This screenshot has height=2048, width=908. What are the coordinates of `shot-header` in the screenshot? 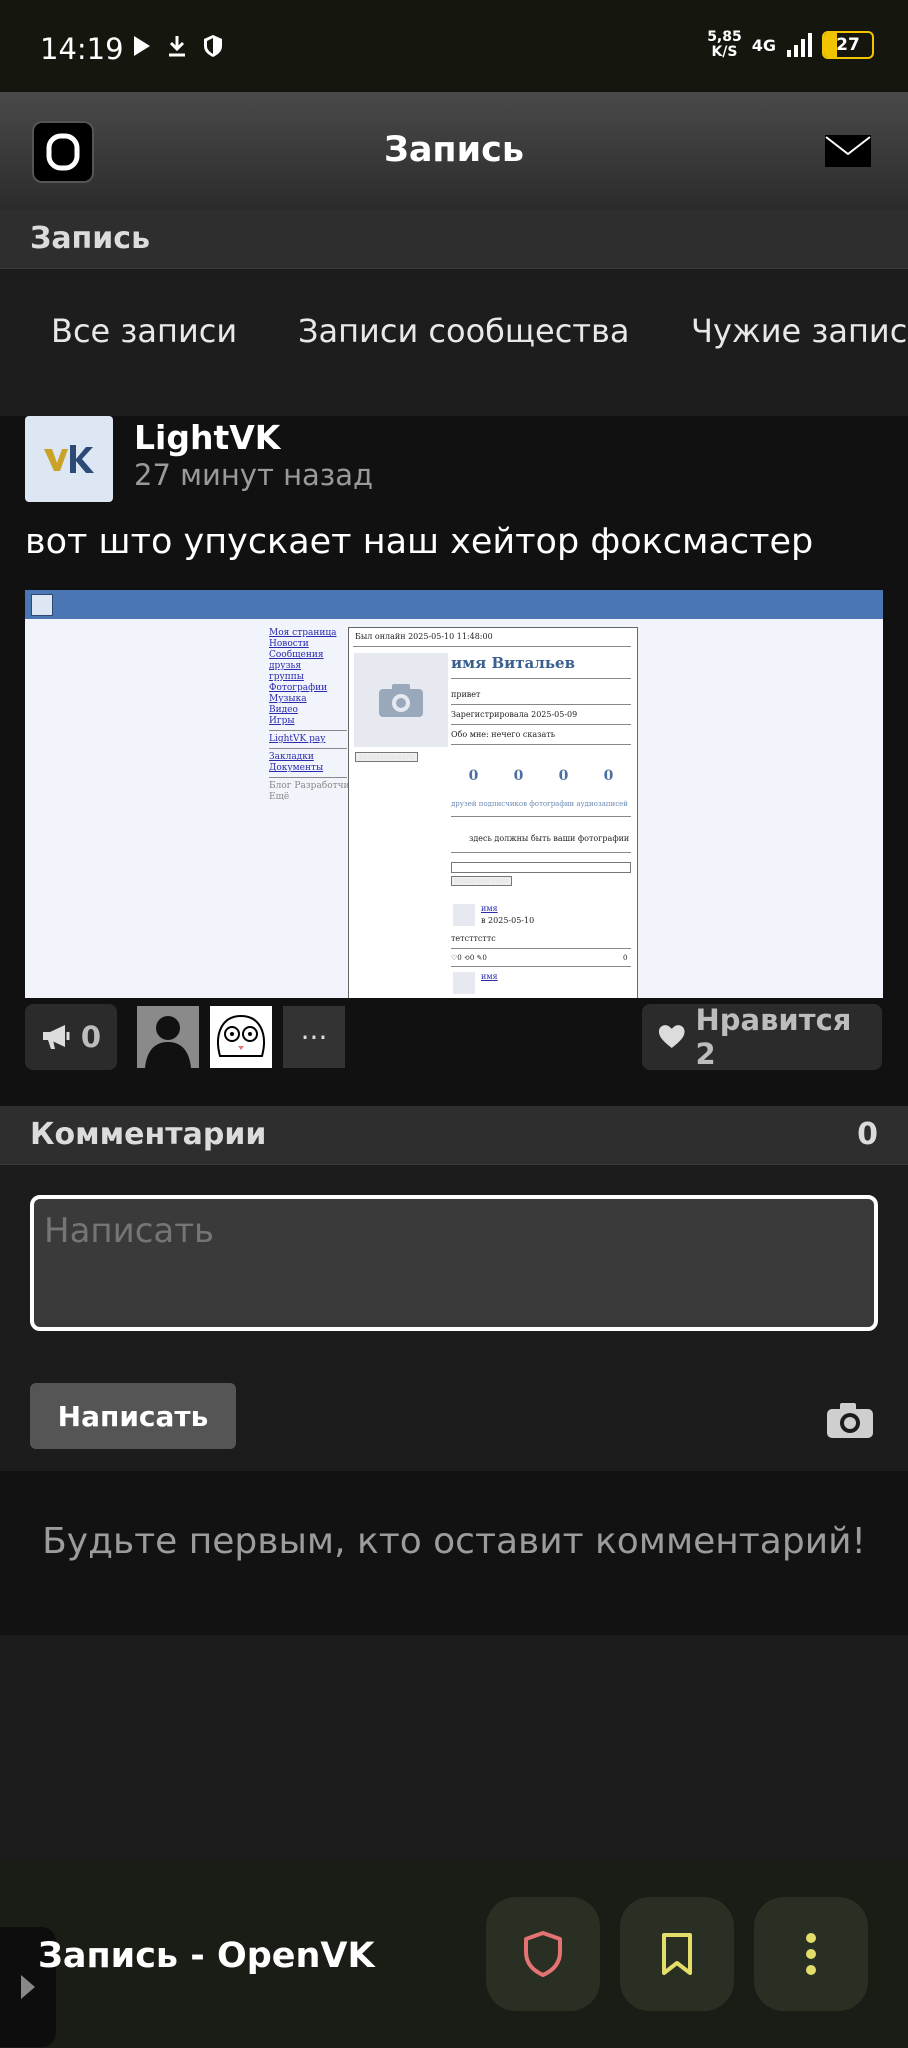 It's located at (454, 604).